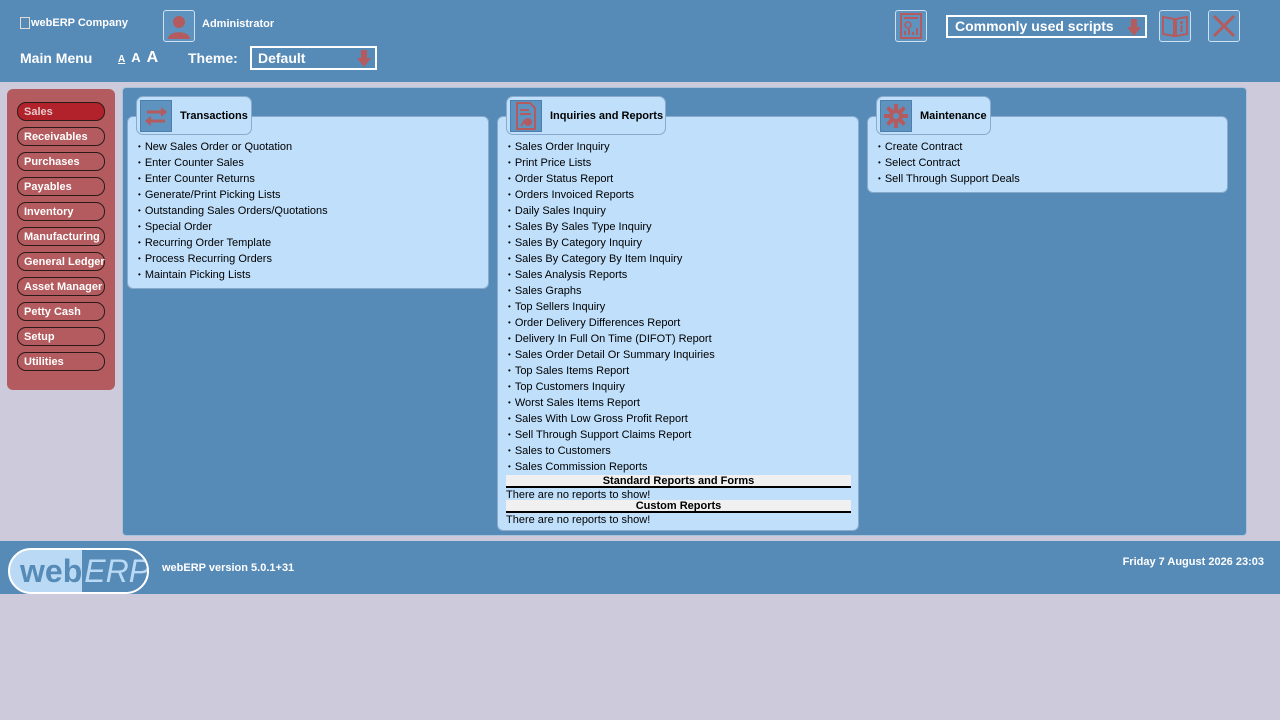 This screenshot has height=720, width=1280. Describe the element at coordinates (233, 163) in the screenshot. I see `transactions-link: Enter Counter Sales` at that location.